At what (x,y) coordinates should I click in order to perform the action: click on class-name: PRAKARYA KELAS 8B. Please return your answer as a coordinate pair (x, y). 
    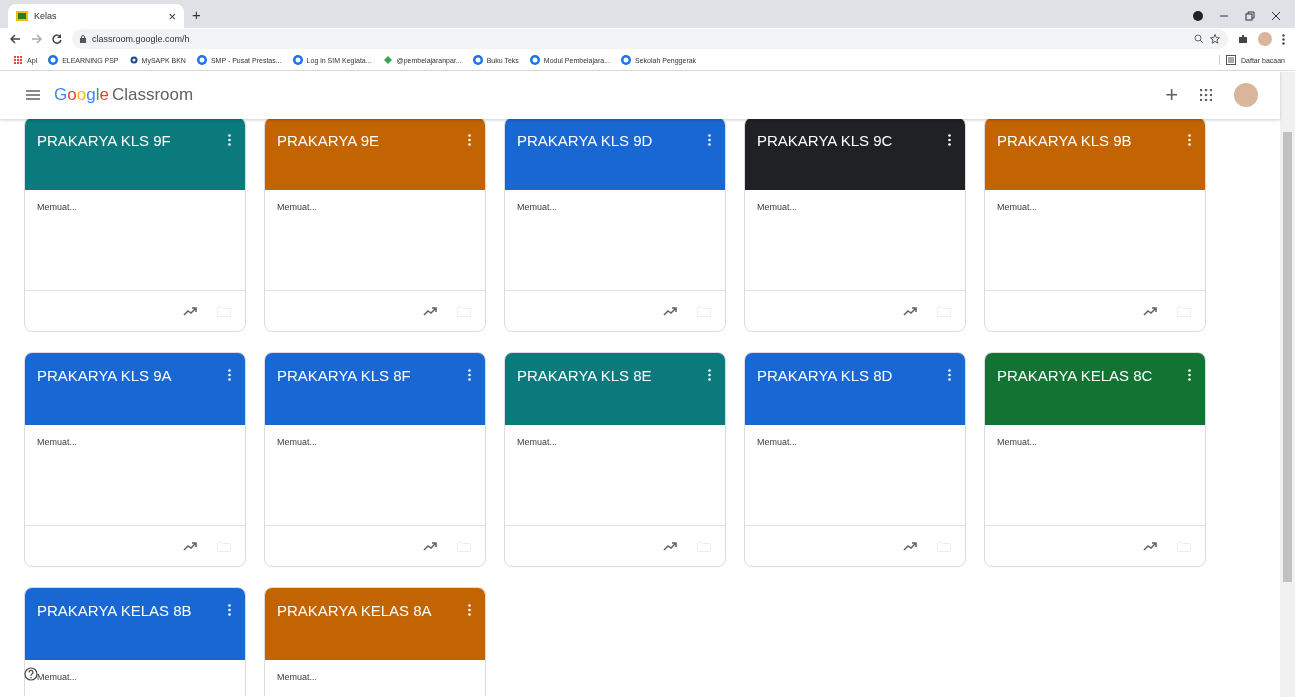
    Looking at the image, I should click on (131, 610).